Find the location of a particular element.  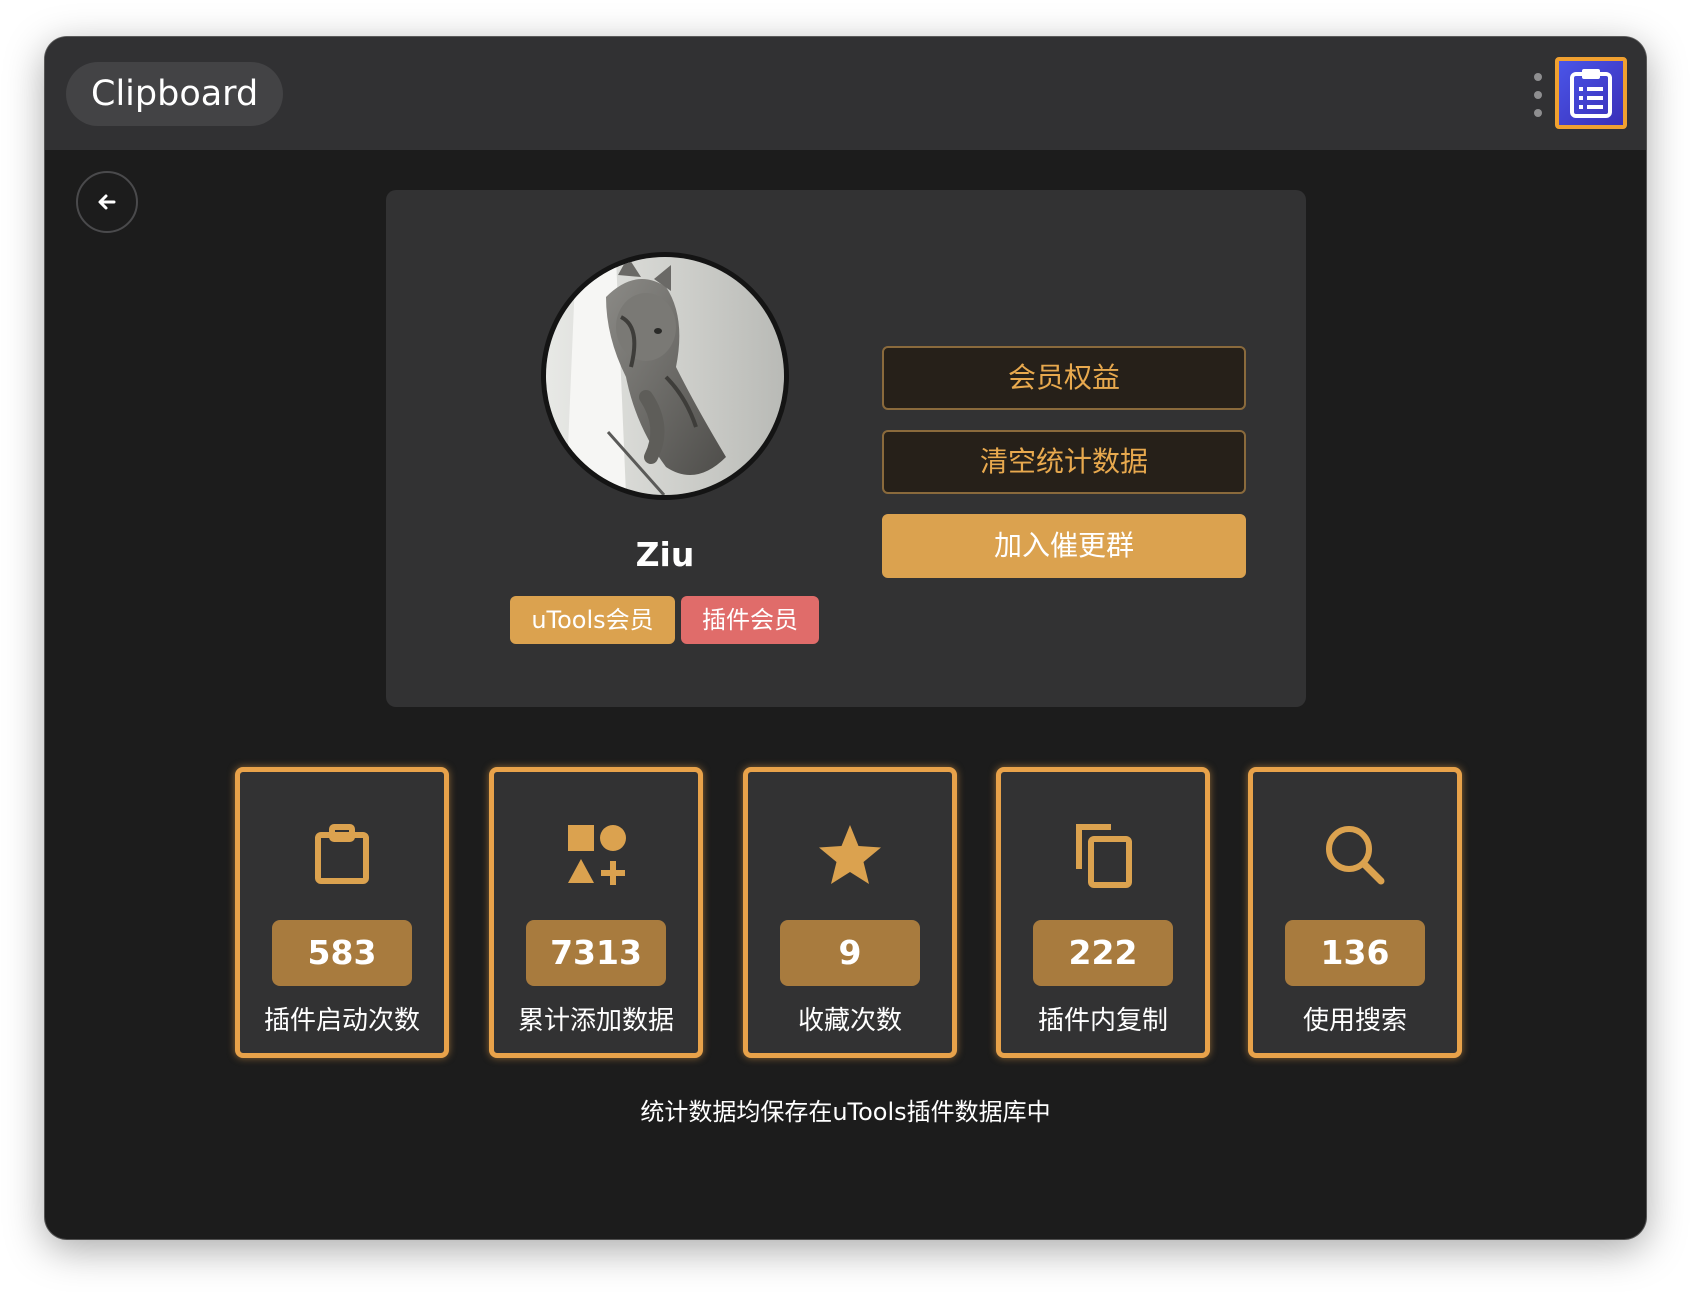

search-icon is located at coordinates (1355, 855).